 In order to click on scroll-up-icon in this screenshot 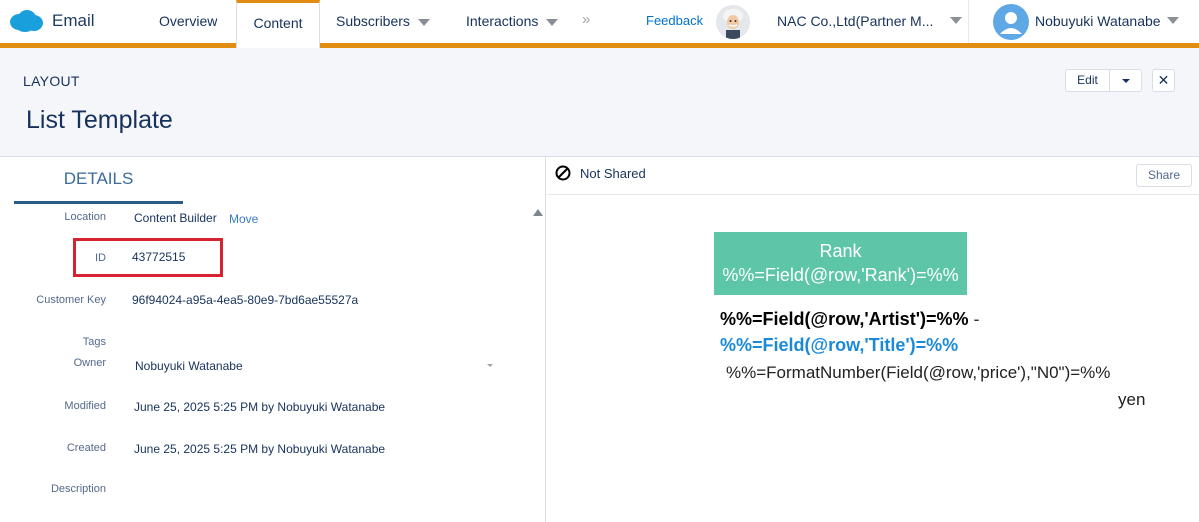, I will do `click(538, 212)`.